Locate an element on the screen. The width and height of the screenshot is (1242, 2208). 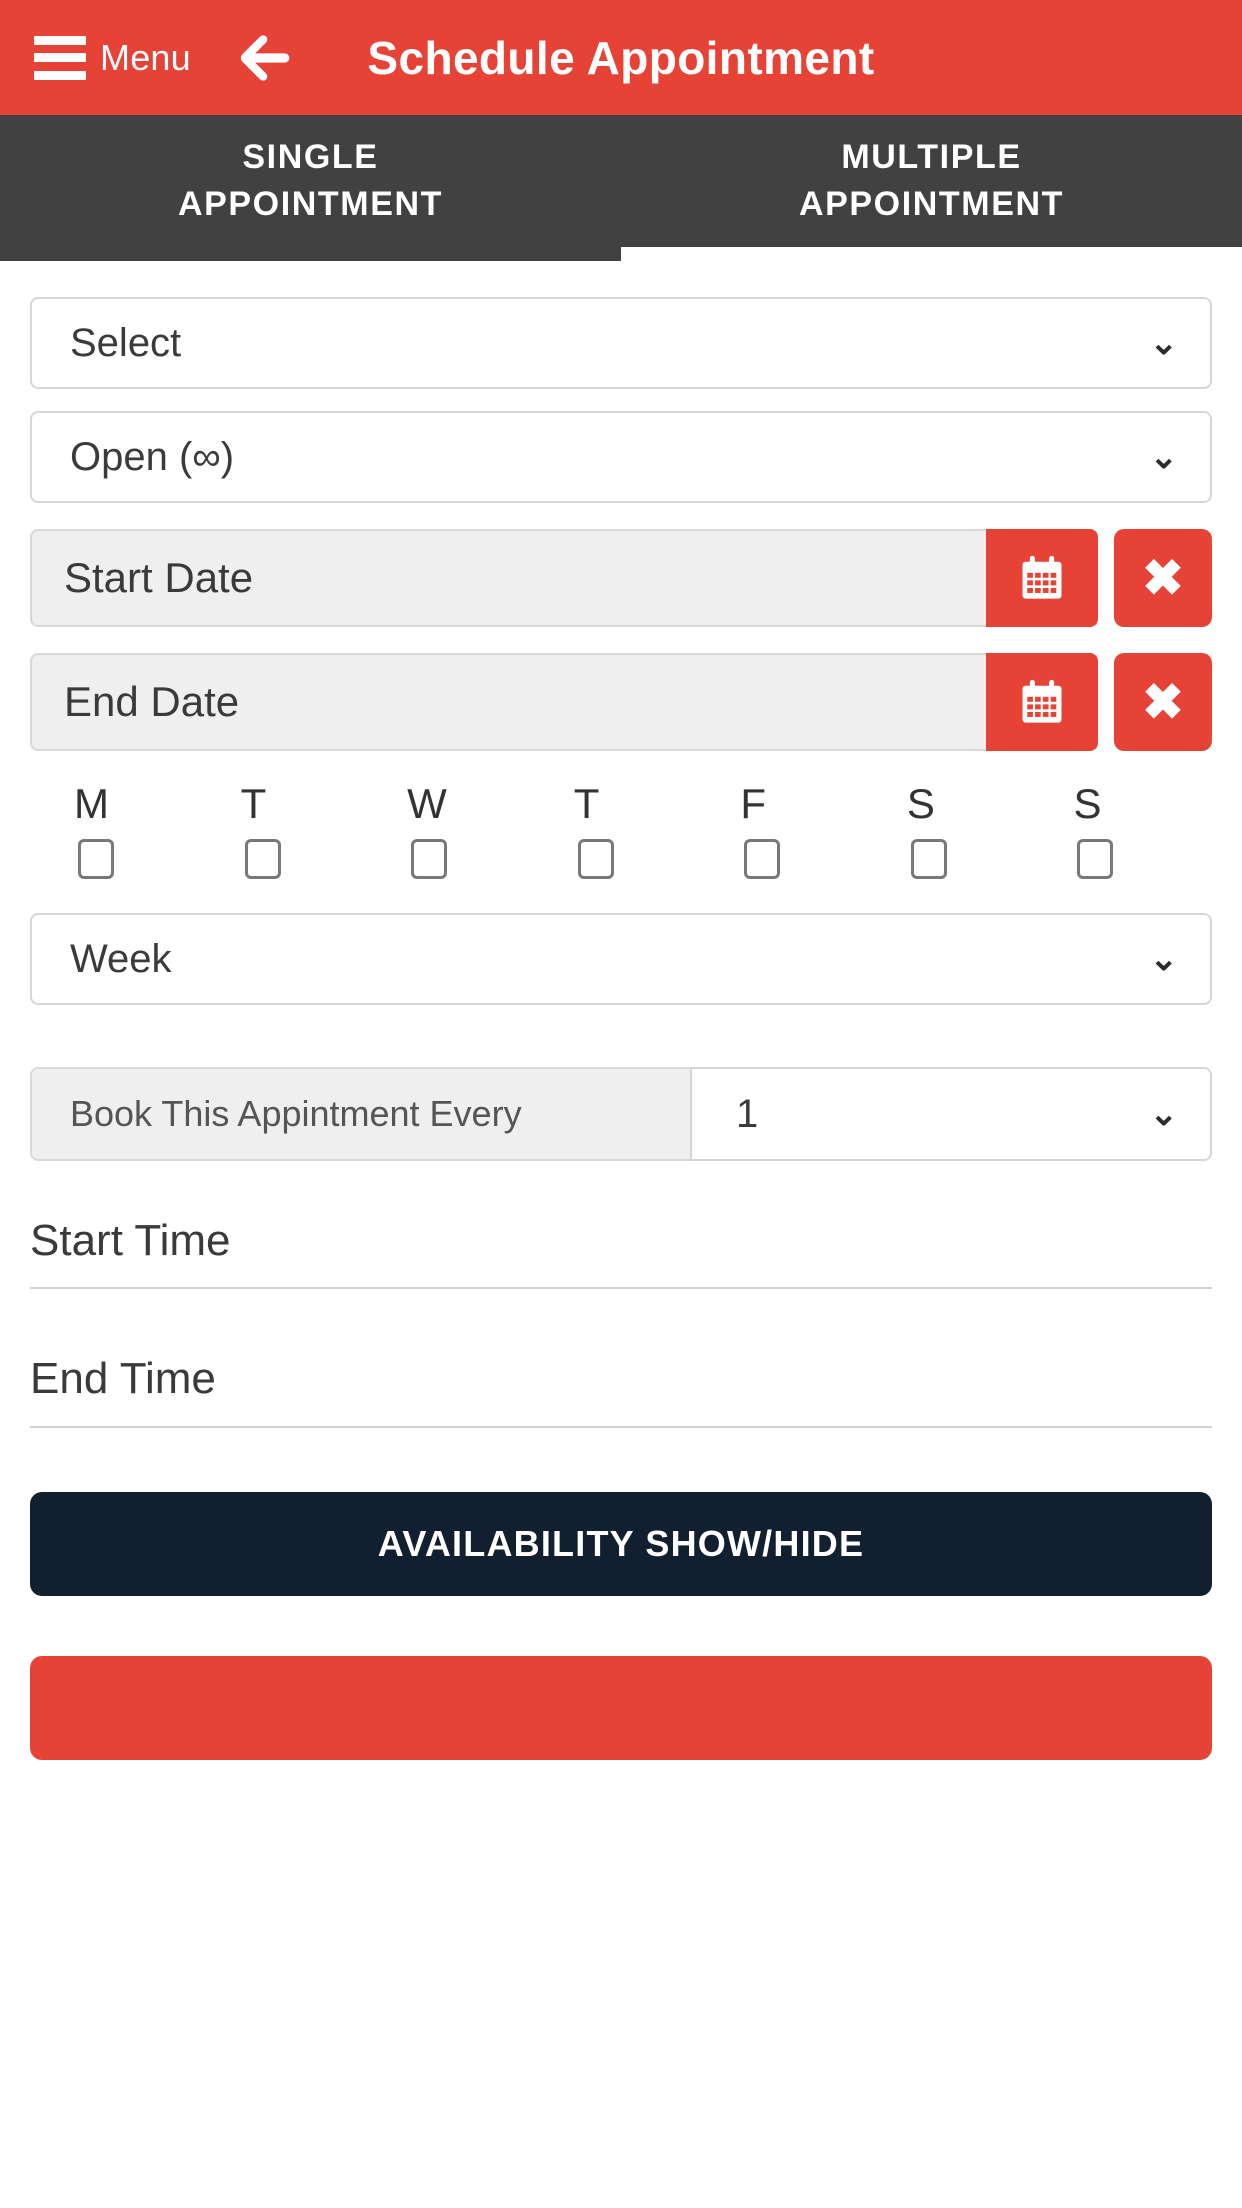
start-date-input: Start Date is located at coordinates (508, 578).